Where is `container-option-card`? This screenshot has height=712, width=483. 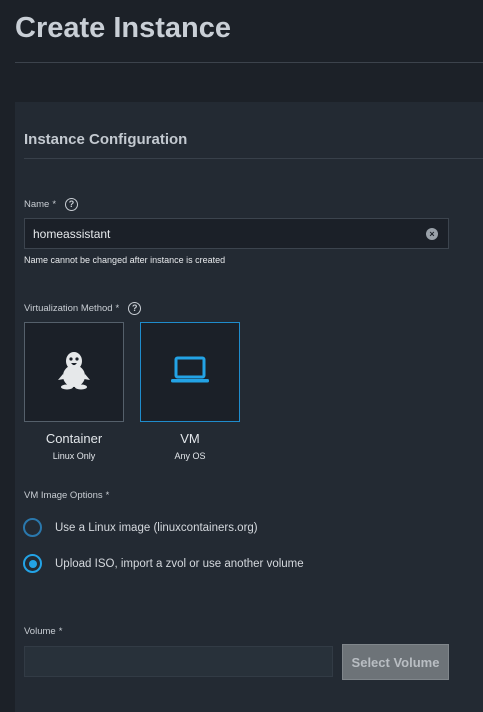
container-option-card is located at coordinates (74, 372).